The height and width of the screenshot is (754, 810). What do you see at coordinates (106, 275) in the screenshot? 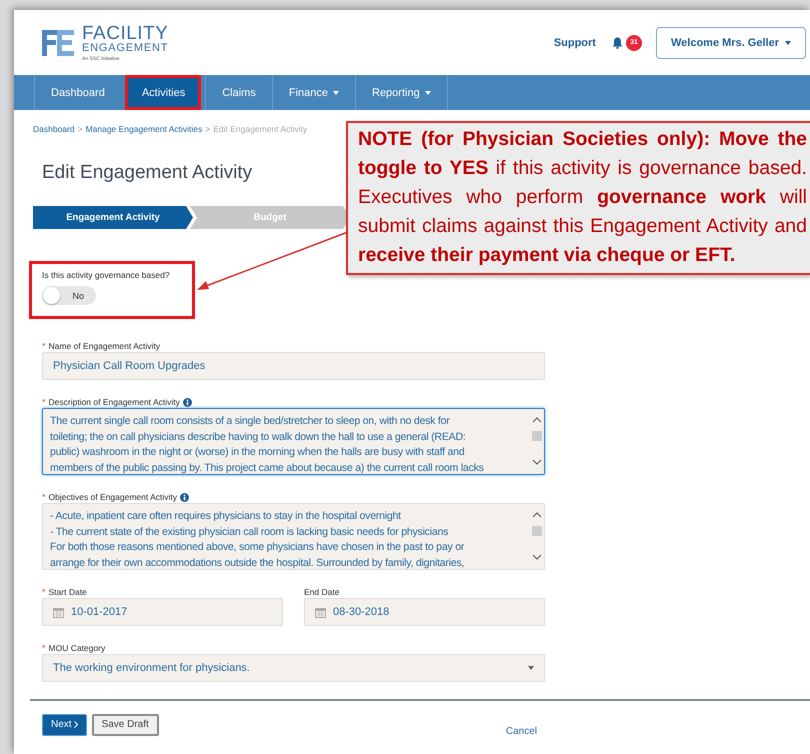
I see `field-label: Is this activity governance based?` at bounding box center [106, 275].